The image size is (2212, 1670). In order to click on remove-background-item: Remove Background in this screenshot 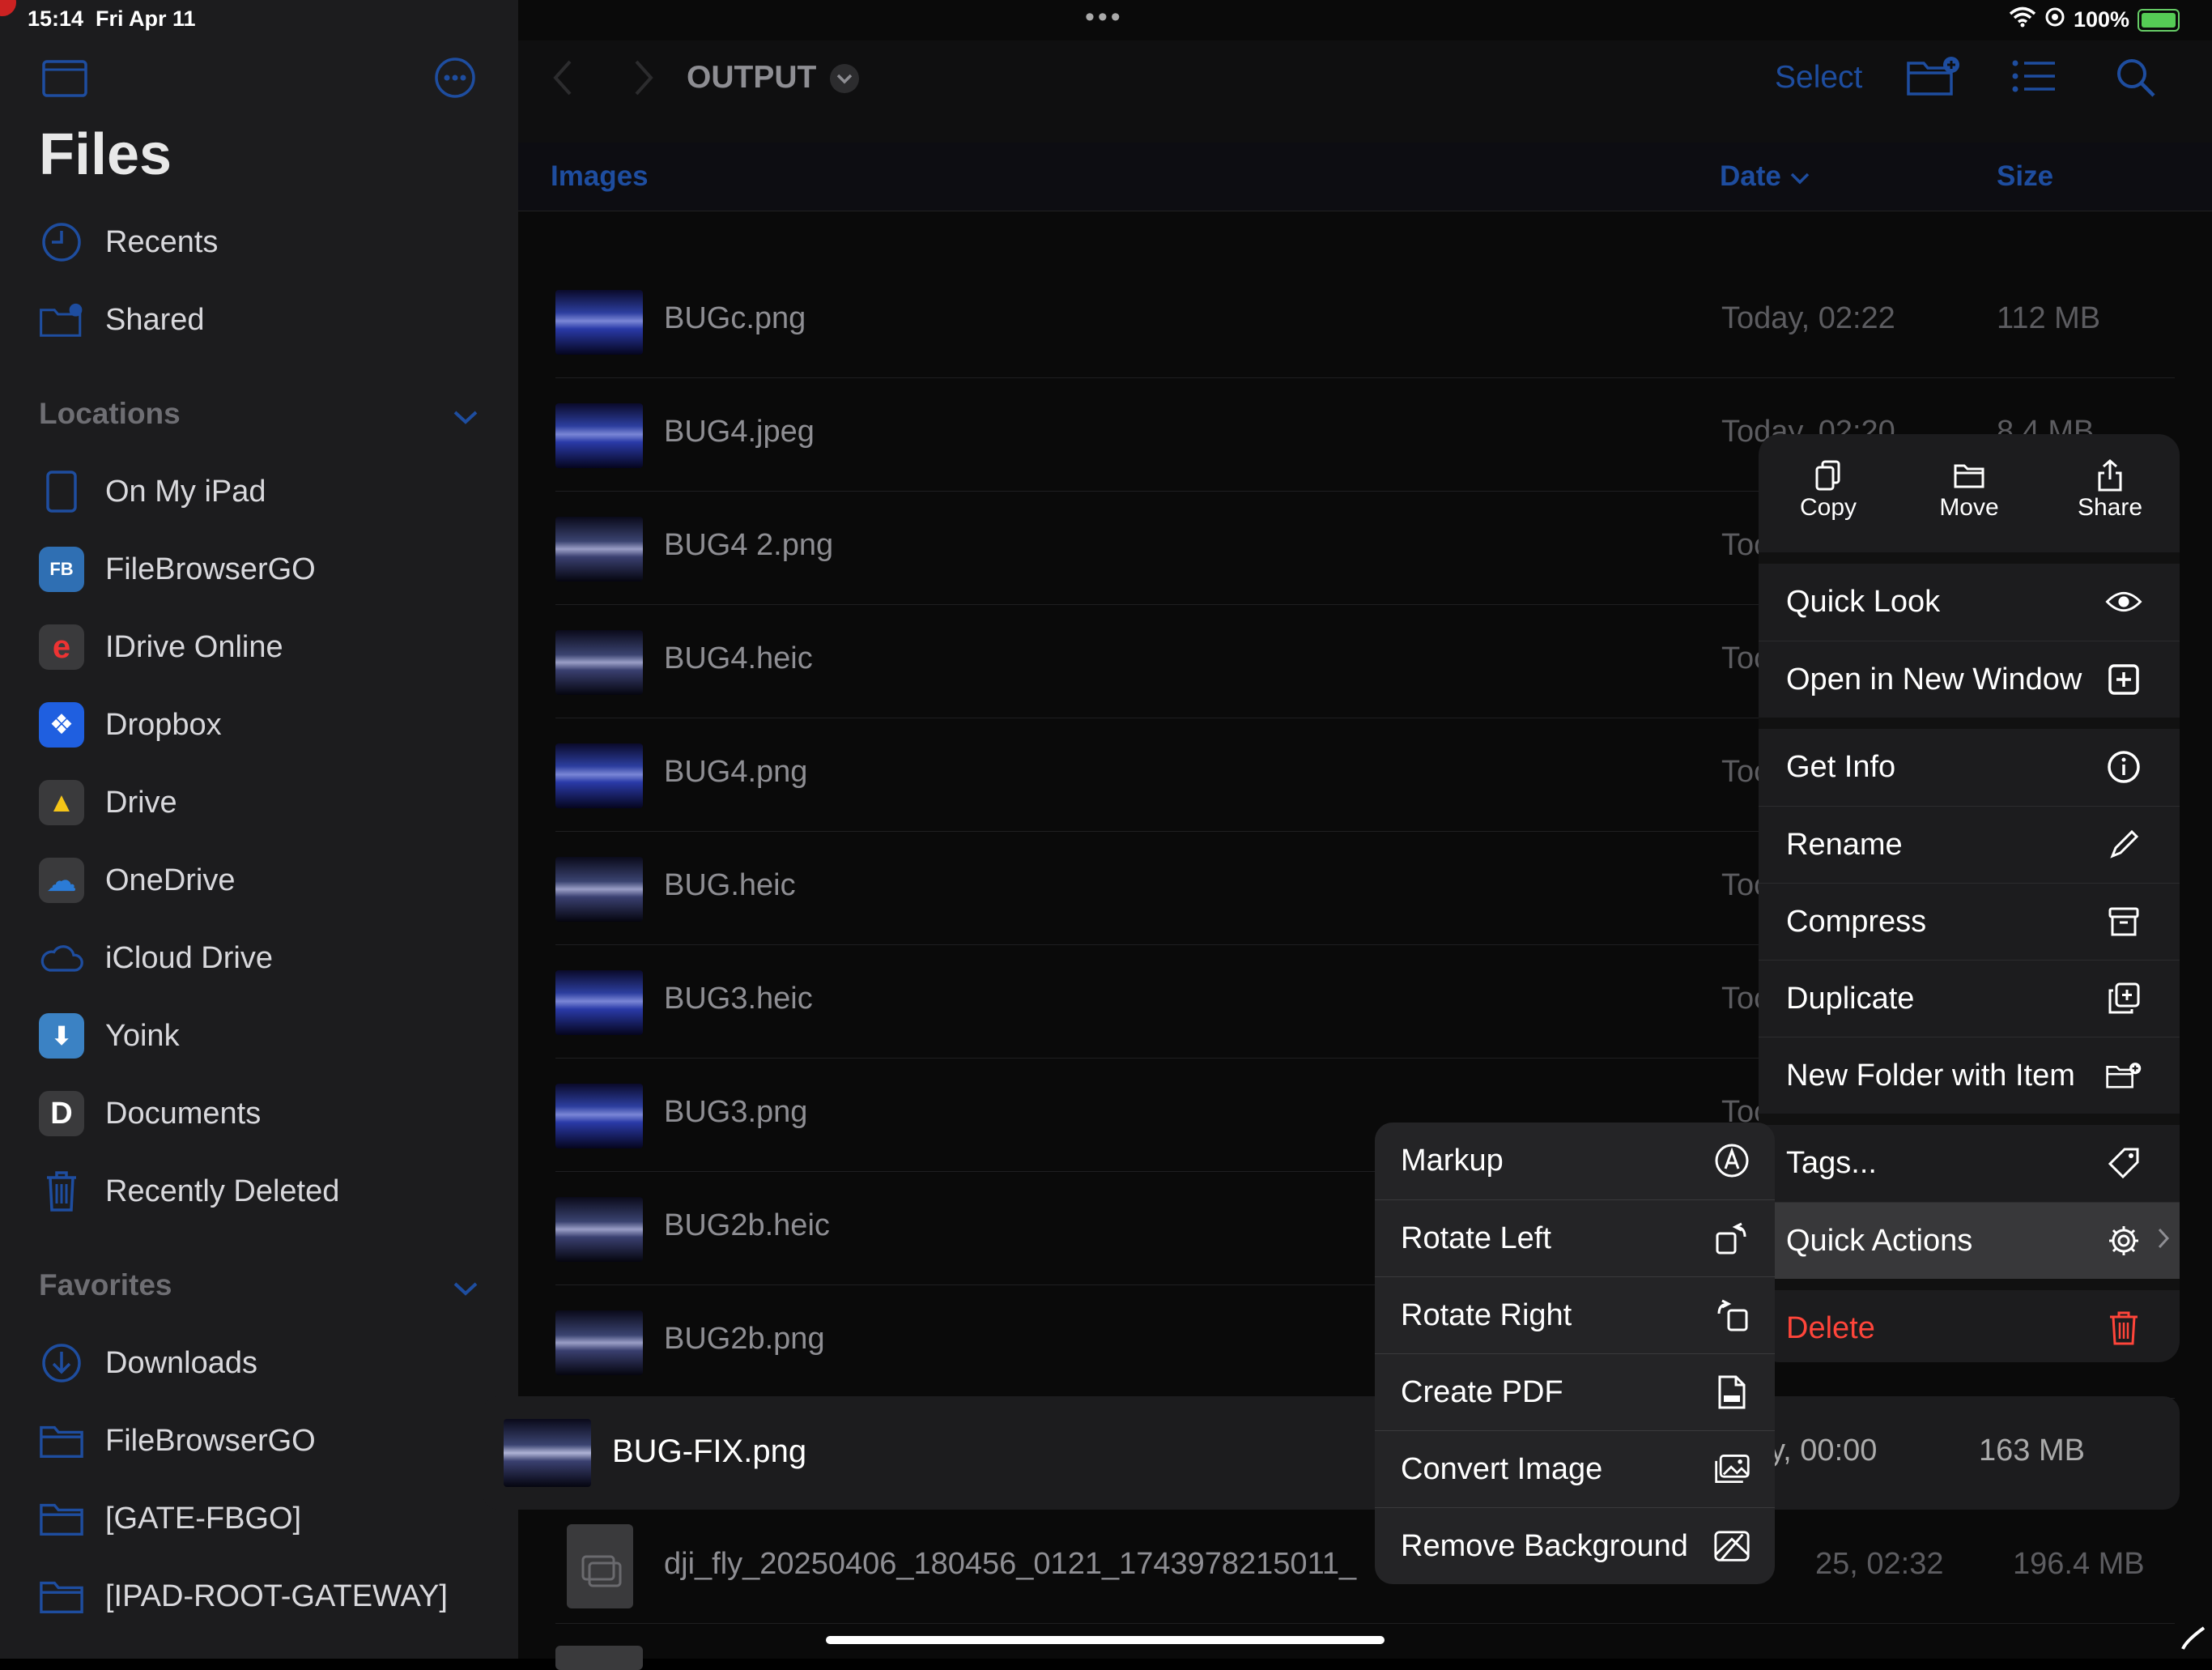, I will do `click(1575, 1545)`.